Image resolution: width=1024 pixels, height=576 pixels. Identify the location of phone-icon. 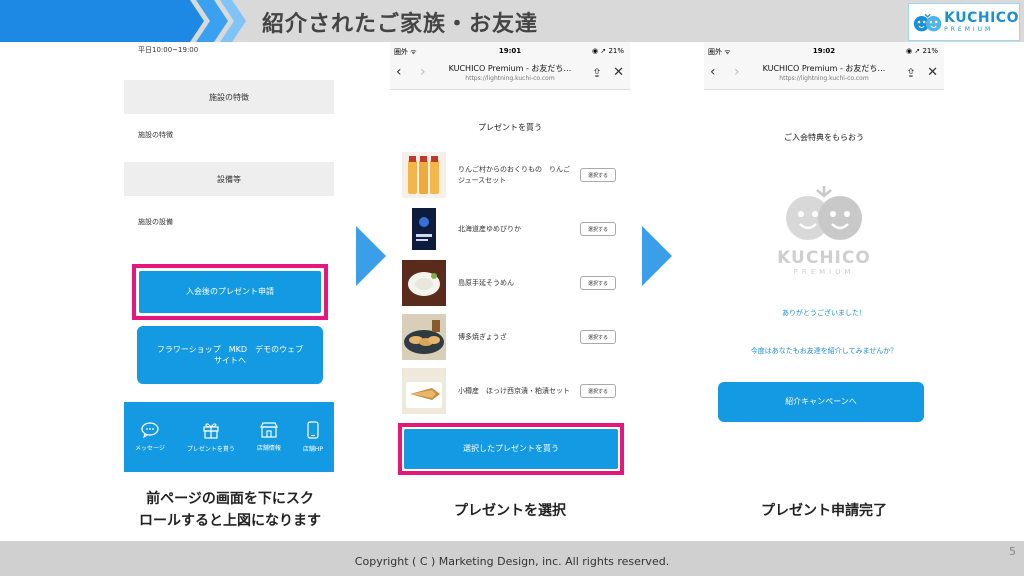
(313, 430).